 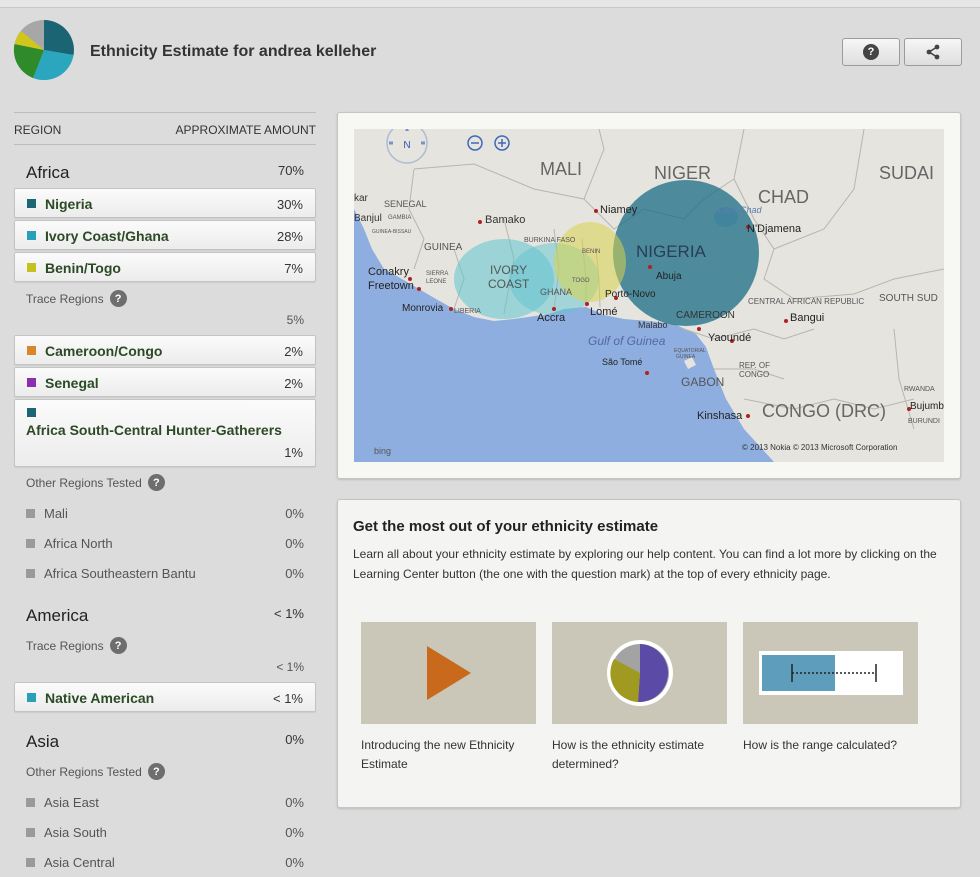 What do you see at coordinates (467, 311) in the screenshot?
I see `label-liberia: LIBERIA` at bounding box center [467, 311].